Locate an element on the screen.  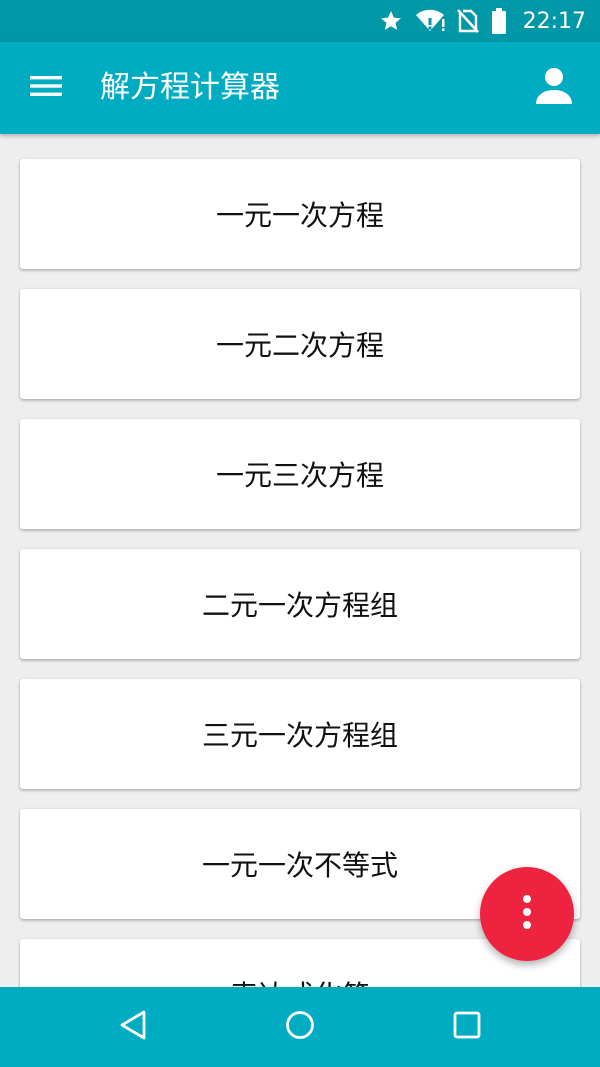
list-item-label: 三元一次方程组 is located at coordinates (299, 735).